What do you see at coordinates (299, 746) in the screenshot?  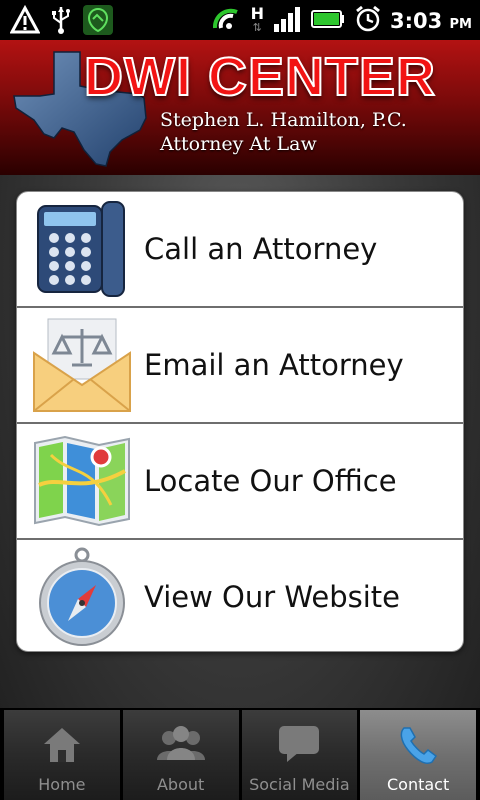 I see `speech-bubble-icon` at bounding box center [299, 746].